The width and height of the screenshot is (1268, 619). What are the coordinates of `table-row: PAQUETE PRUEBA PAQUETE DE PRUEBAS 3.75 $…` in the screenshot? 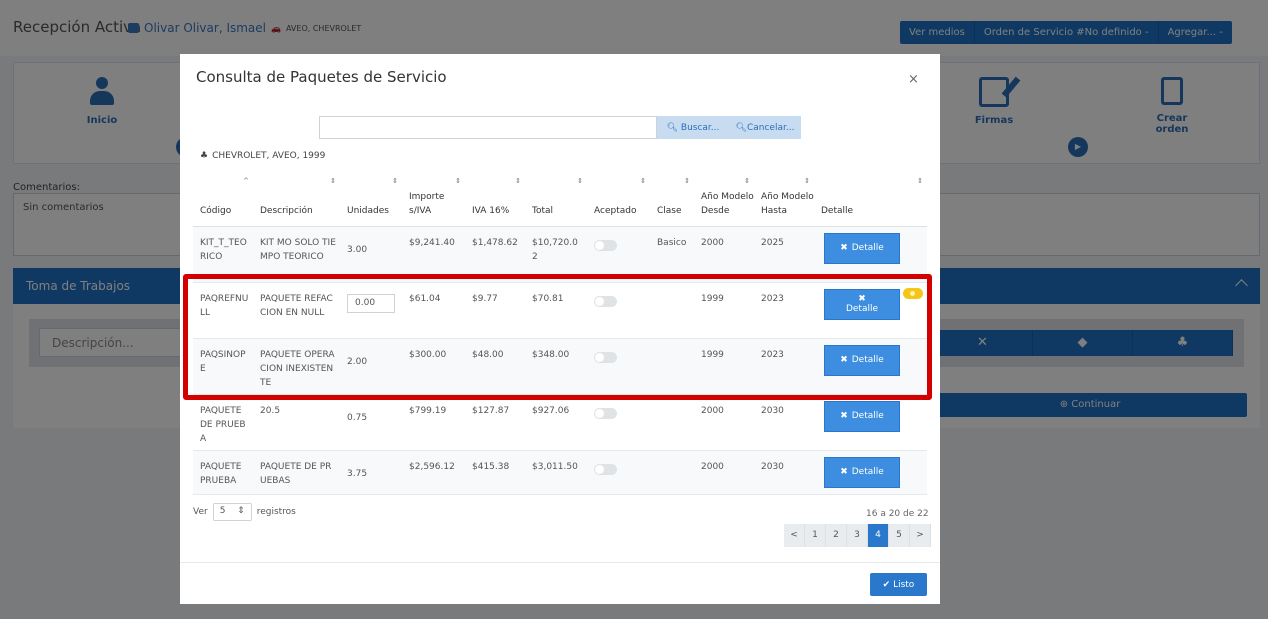 It's located at (560, 472).